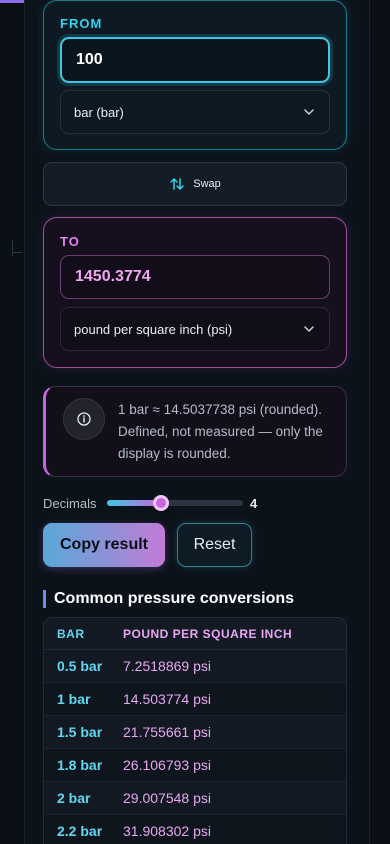 The width and height of the screenshot is (390, 844). What do you see at coordinates (167, 666) in the screenshot?
I see `cell-psi: 7.2518869 psi` at bounding box center [167, 666].